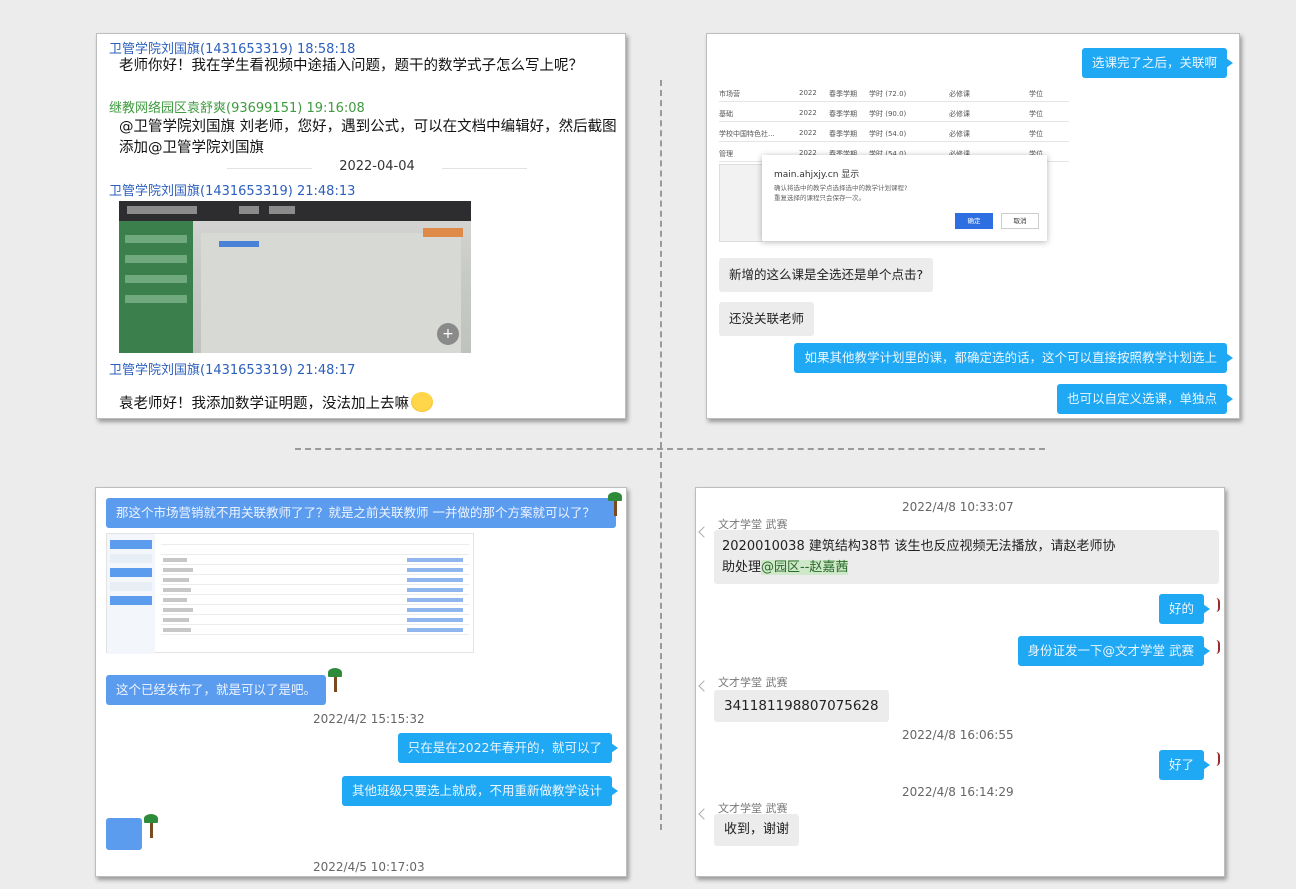 The height and width of the screenshot is (889, 1296). What do you see at coordinates (805, 567) in the screenshot?
I see `mention-tag: @园区--赵嘉茜` at bounding box center [805, 567].